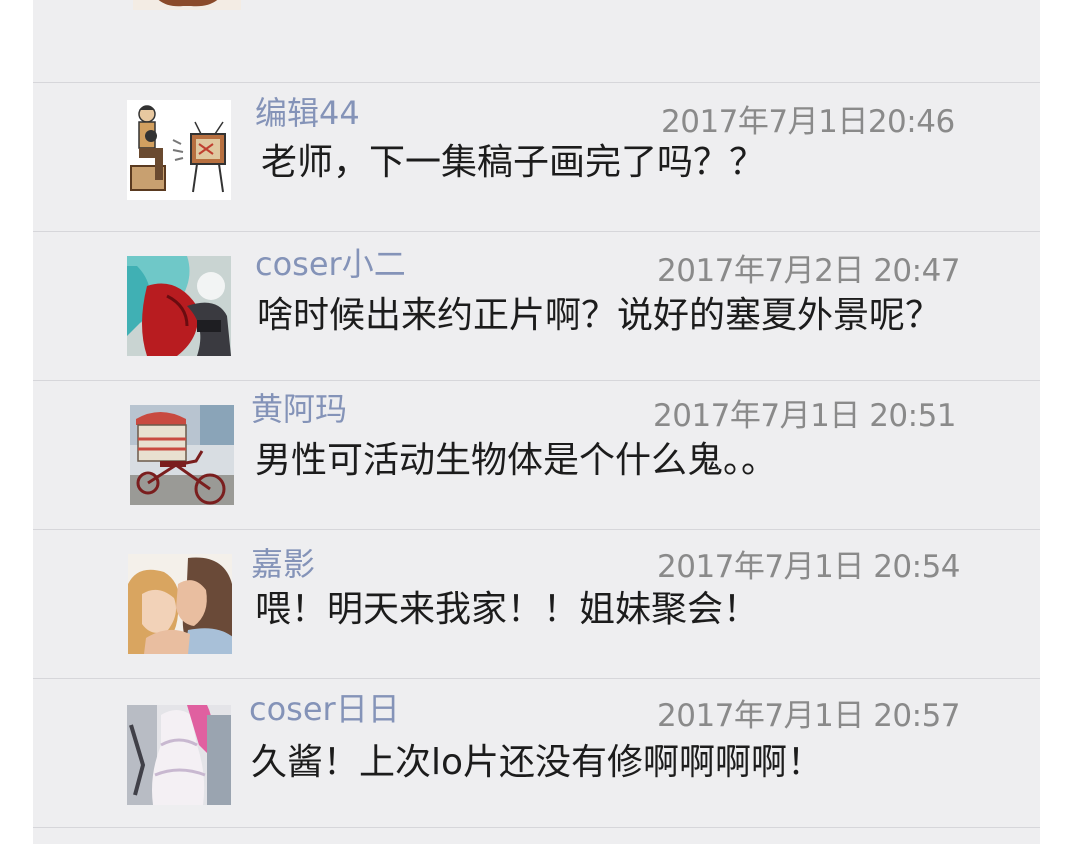  I want to click on commenter-name: coser小二, so click(330, 264).